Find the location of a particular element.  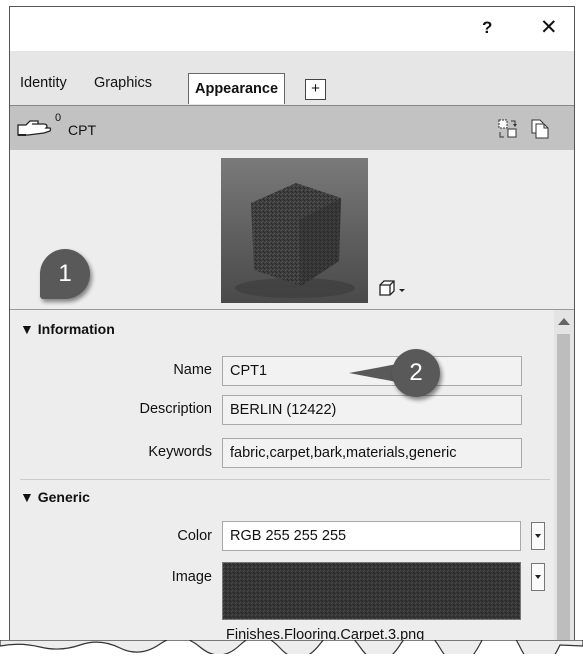

scrollbar is located at coordinates (564, 480).